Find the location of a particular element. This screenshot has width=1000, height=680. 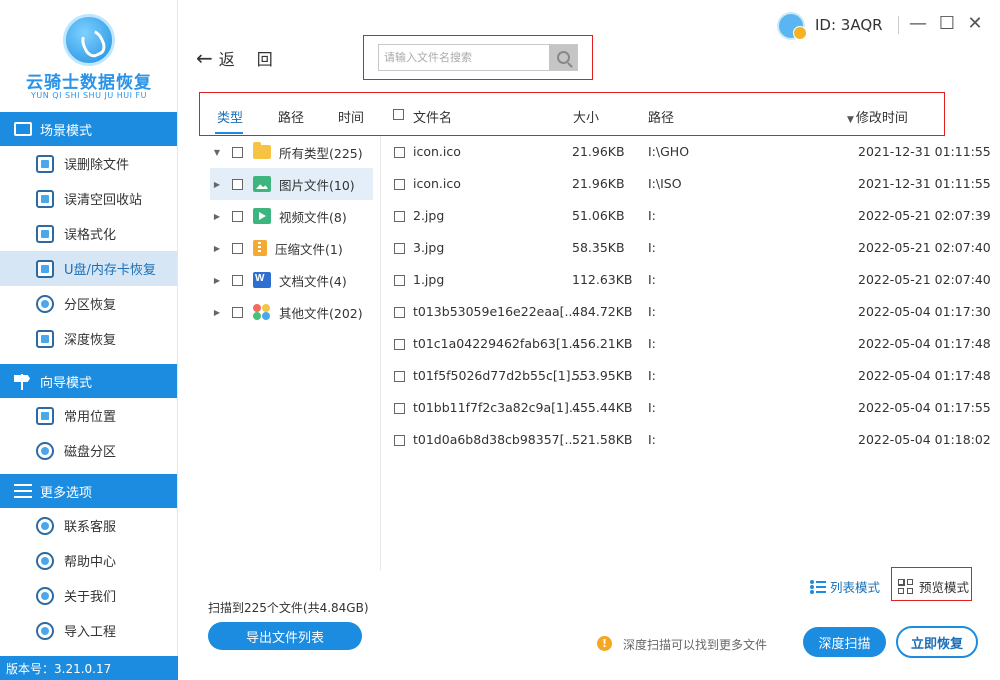

section-title: 更多选项 is located at coordinates (66, 493).